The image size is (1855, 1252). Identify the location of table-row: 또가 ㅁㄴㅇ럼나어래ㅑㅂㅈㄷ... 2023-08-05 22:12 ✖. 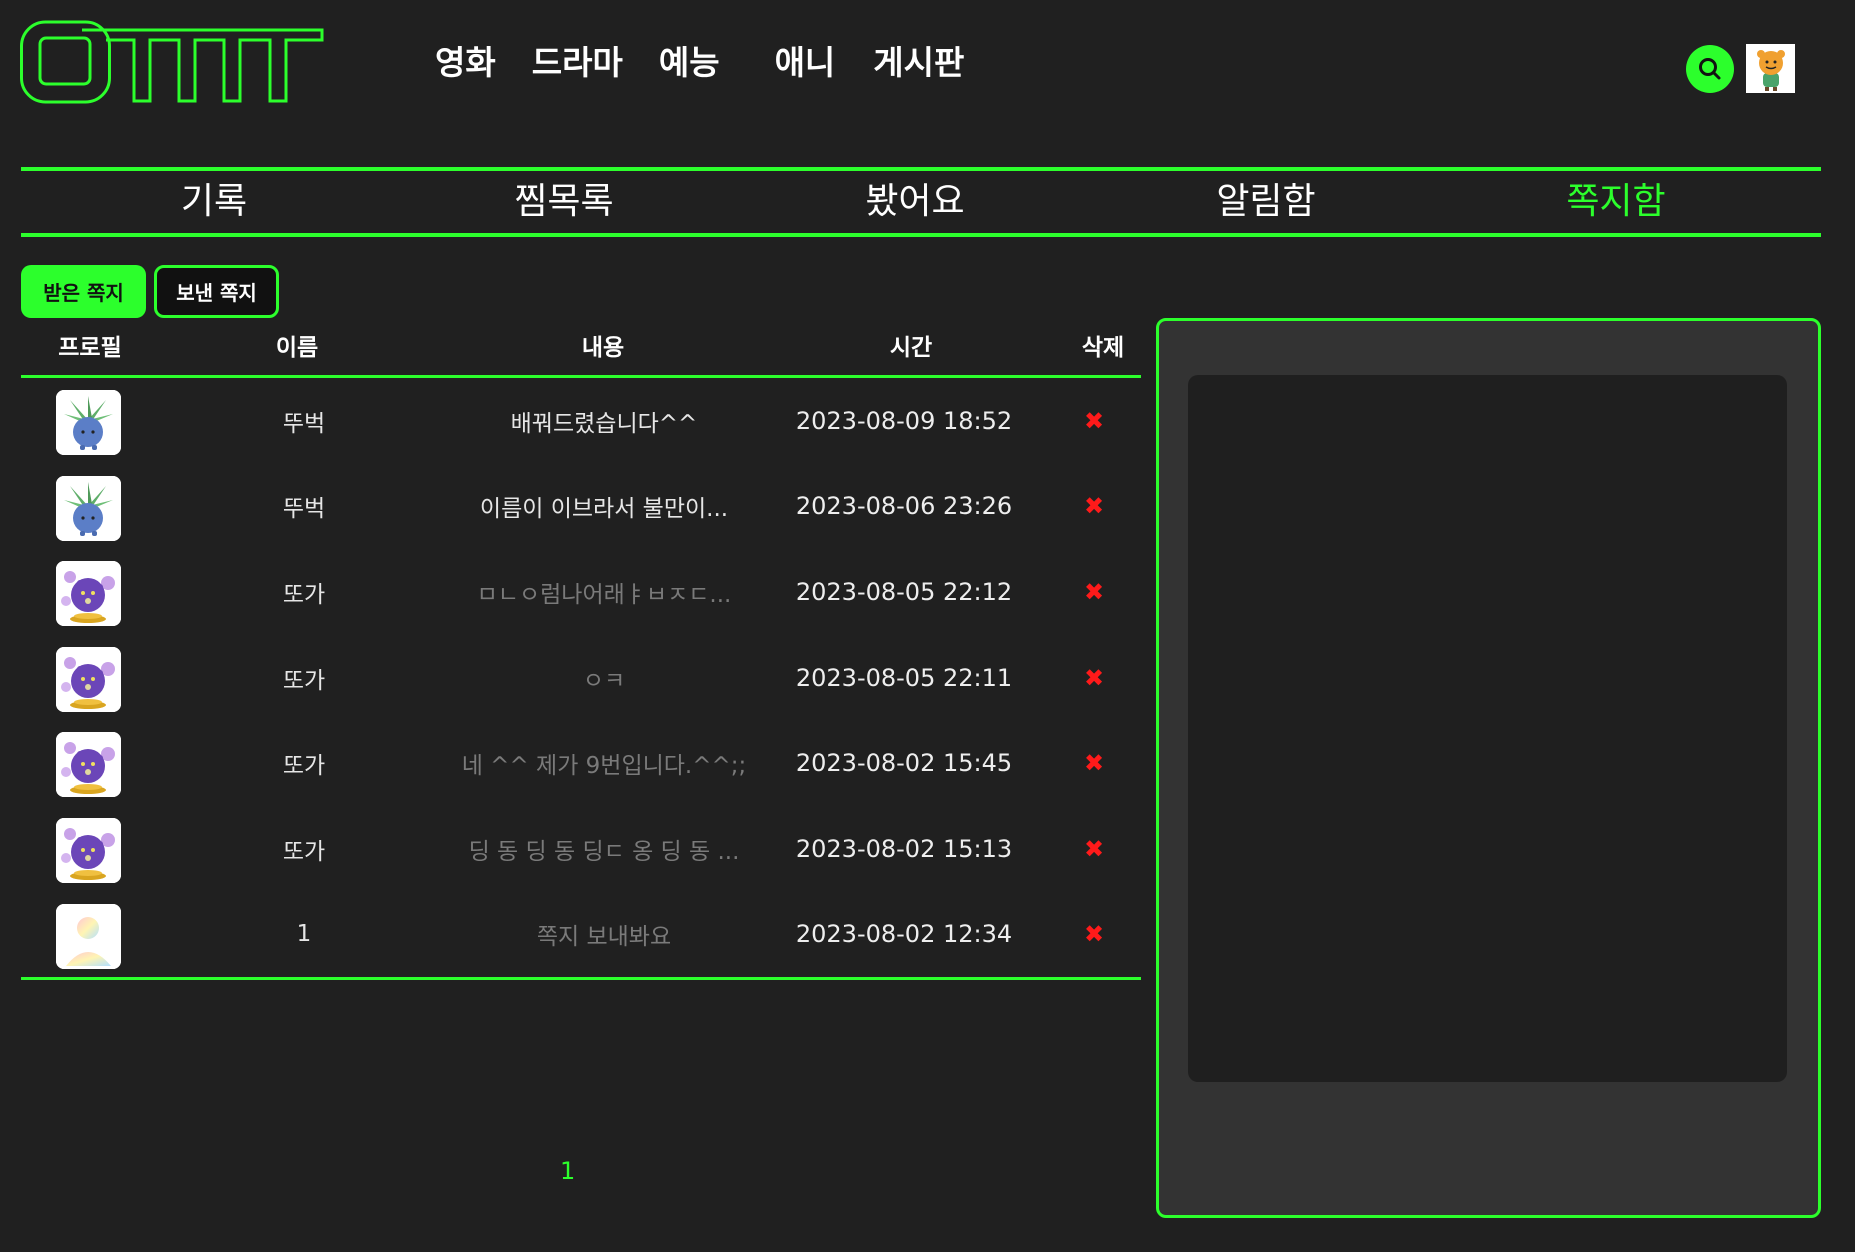
(581, 592).